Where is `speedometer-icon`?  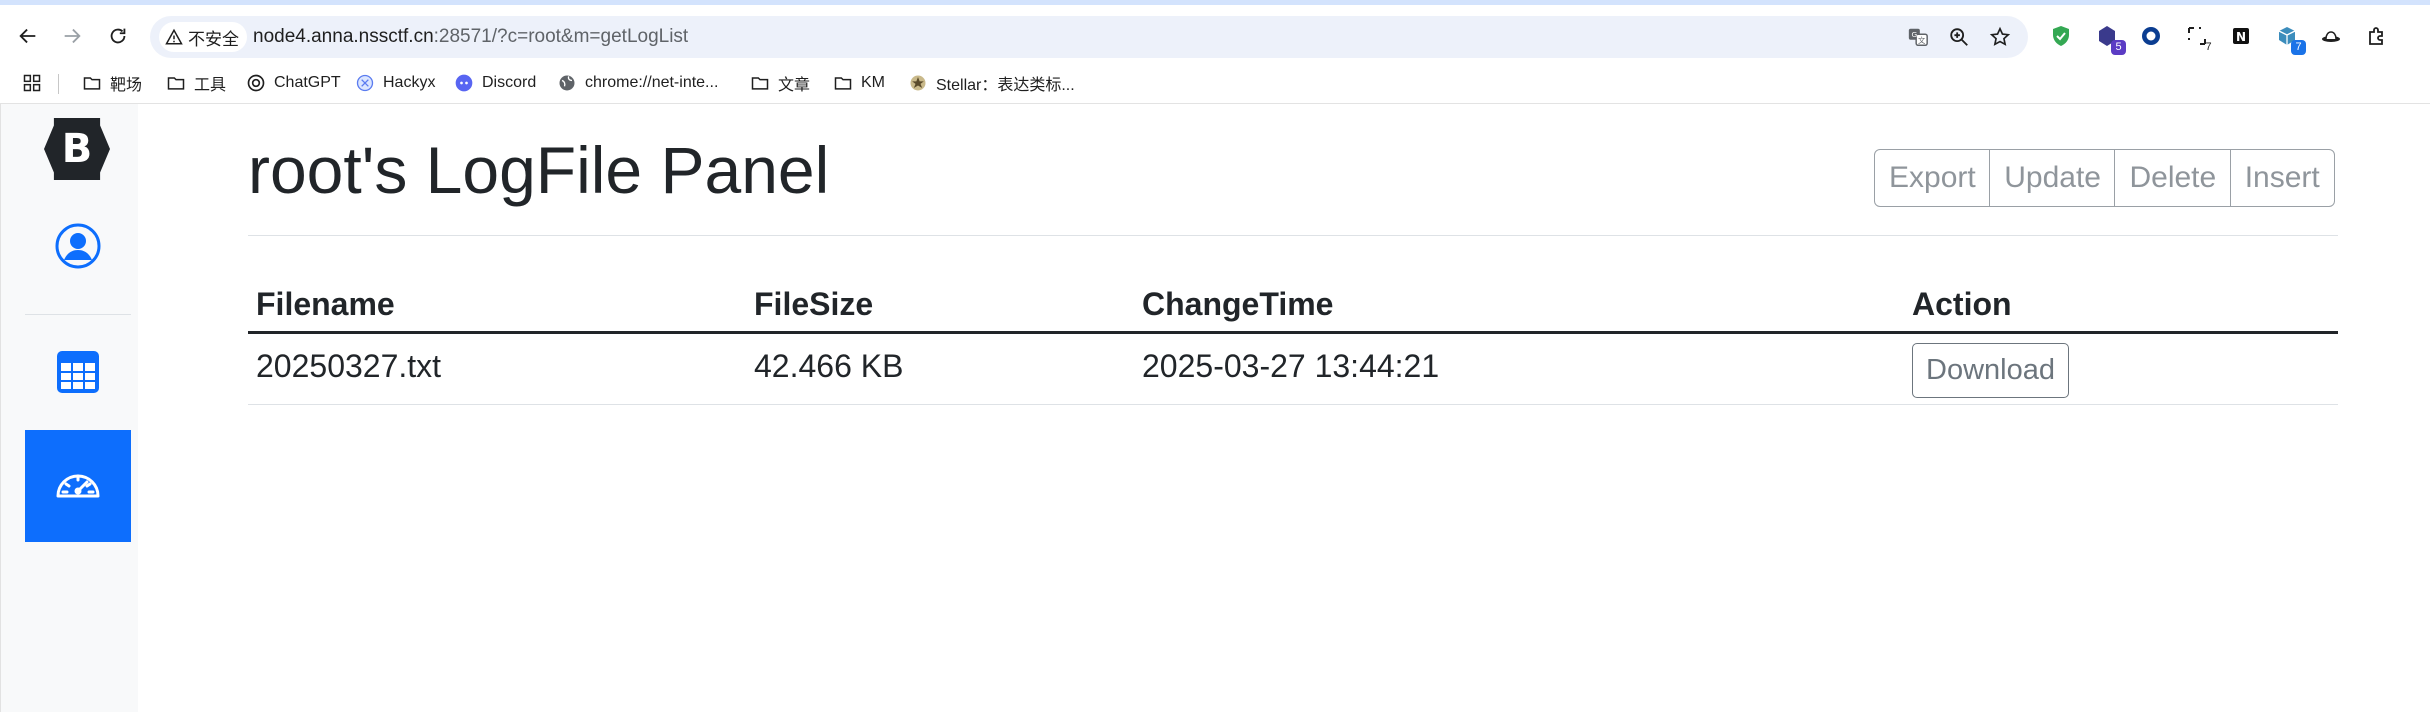 speedometer-icon is located at coordinates (78, 486).